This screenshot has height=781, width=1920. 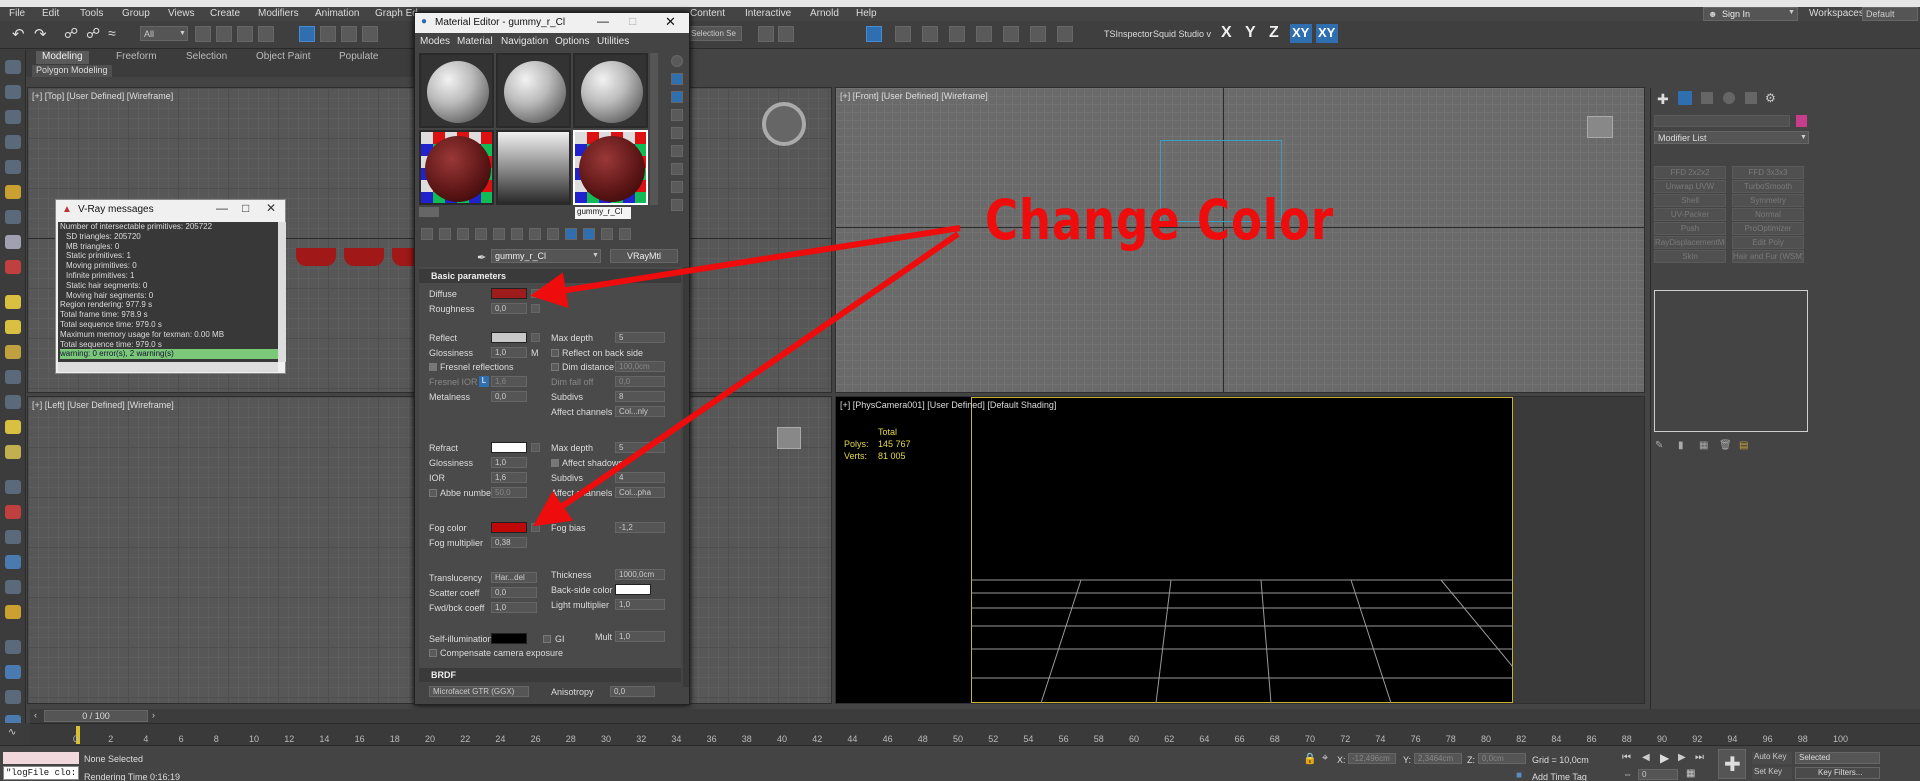 I want to click on selection-filter-dropdown: All ▼, so click(x=164, y=33).